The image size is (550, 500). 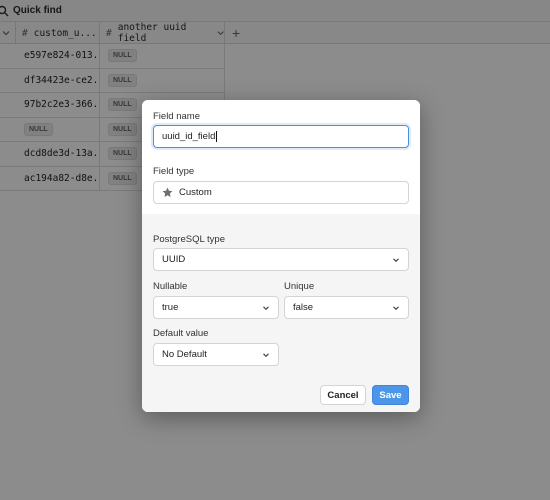 I want to click on nullable-select: true, so click(x=216, y=307).